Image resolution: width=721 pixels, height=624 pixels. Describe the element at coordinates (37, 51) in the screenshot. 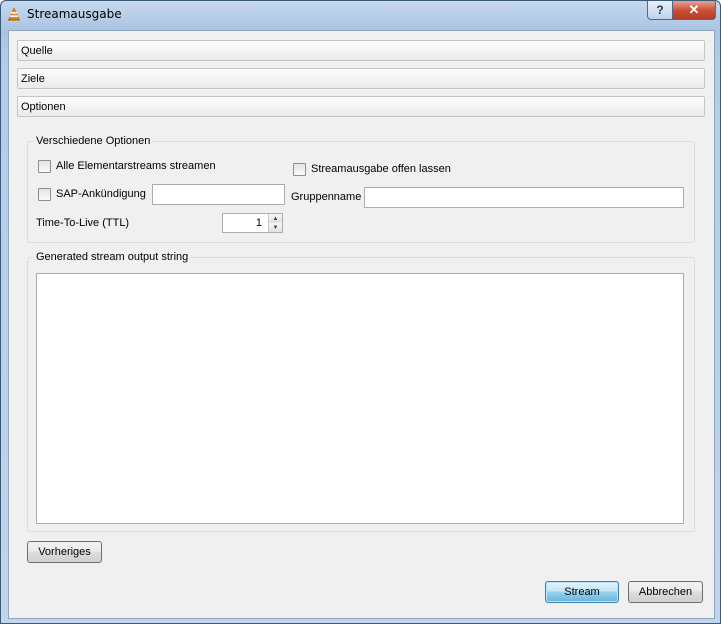

I see `section-source-label: Quelle` at that location.